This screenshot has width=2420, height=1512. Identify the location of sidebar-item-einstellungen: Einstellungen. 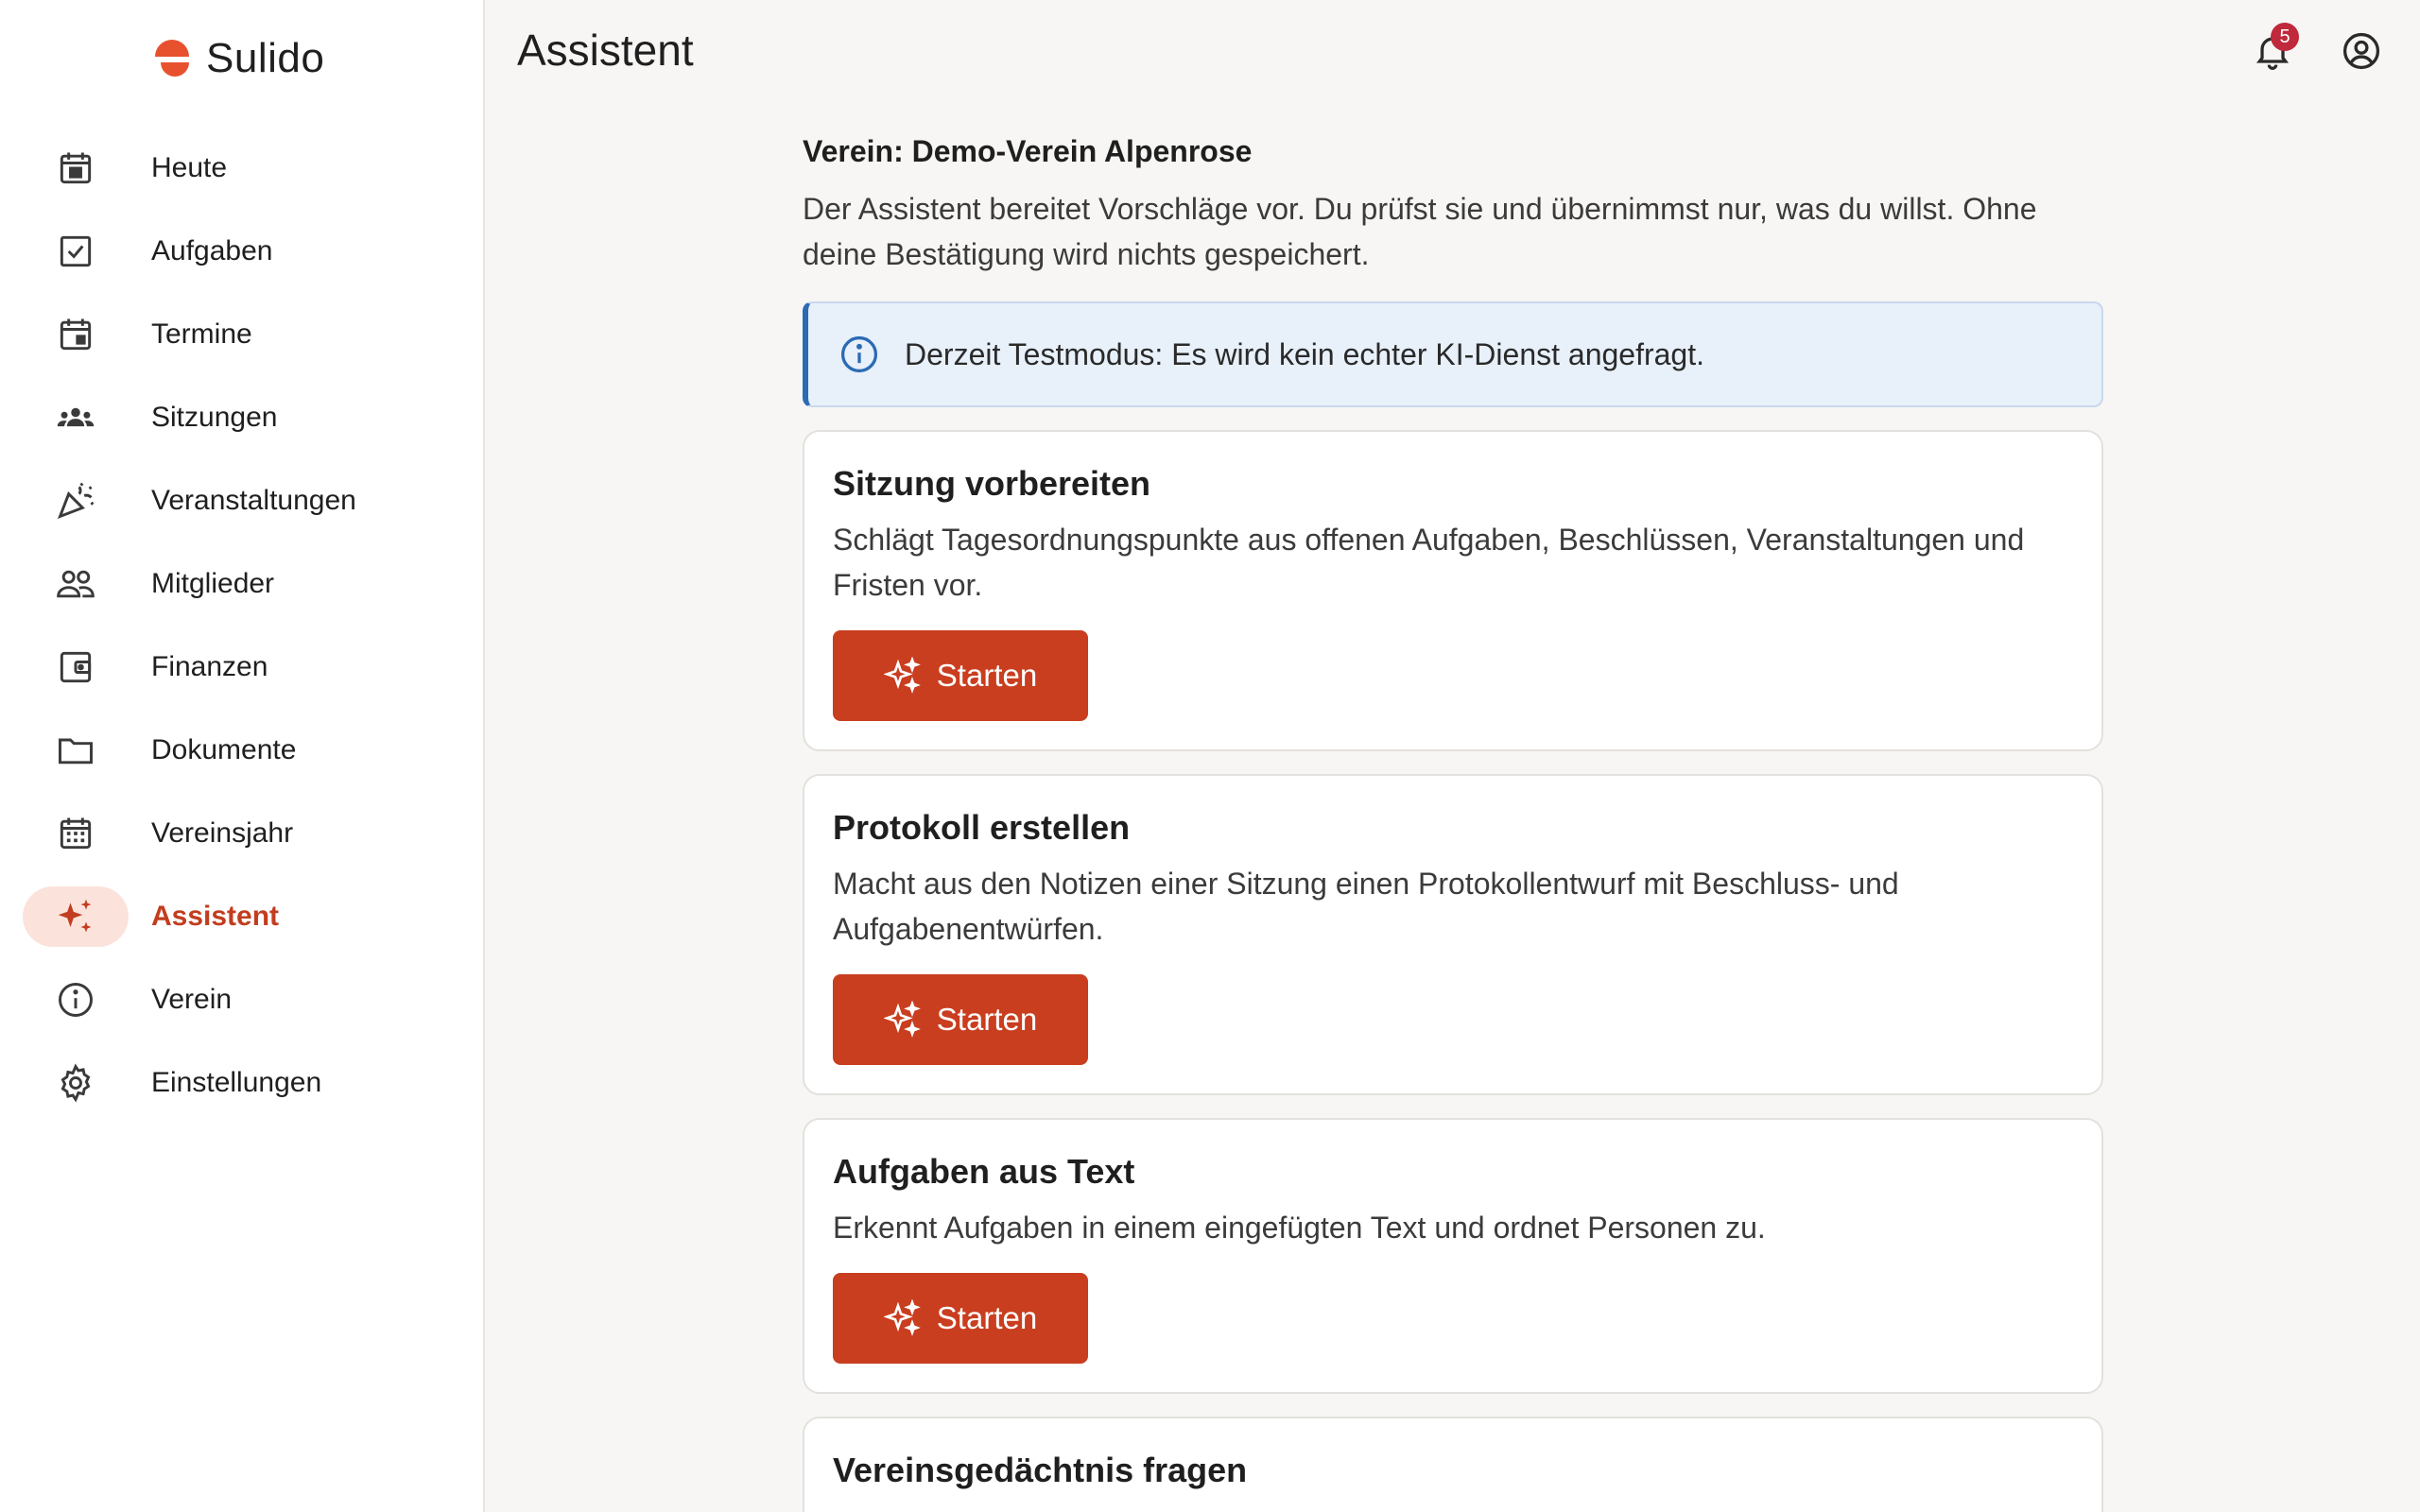
(242, 1083).